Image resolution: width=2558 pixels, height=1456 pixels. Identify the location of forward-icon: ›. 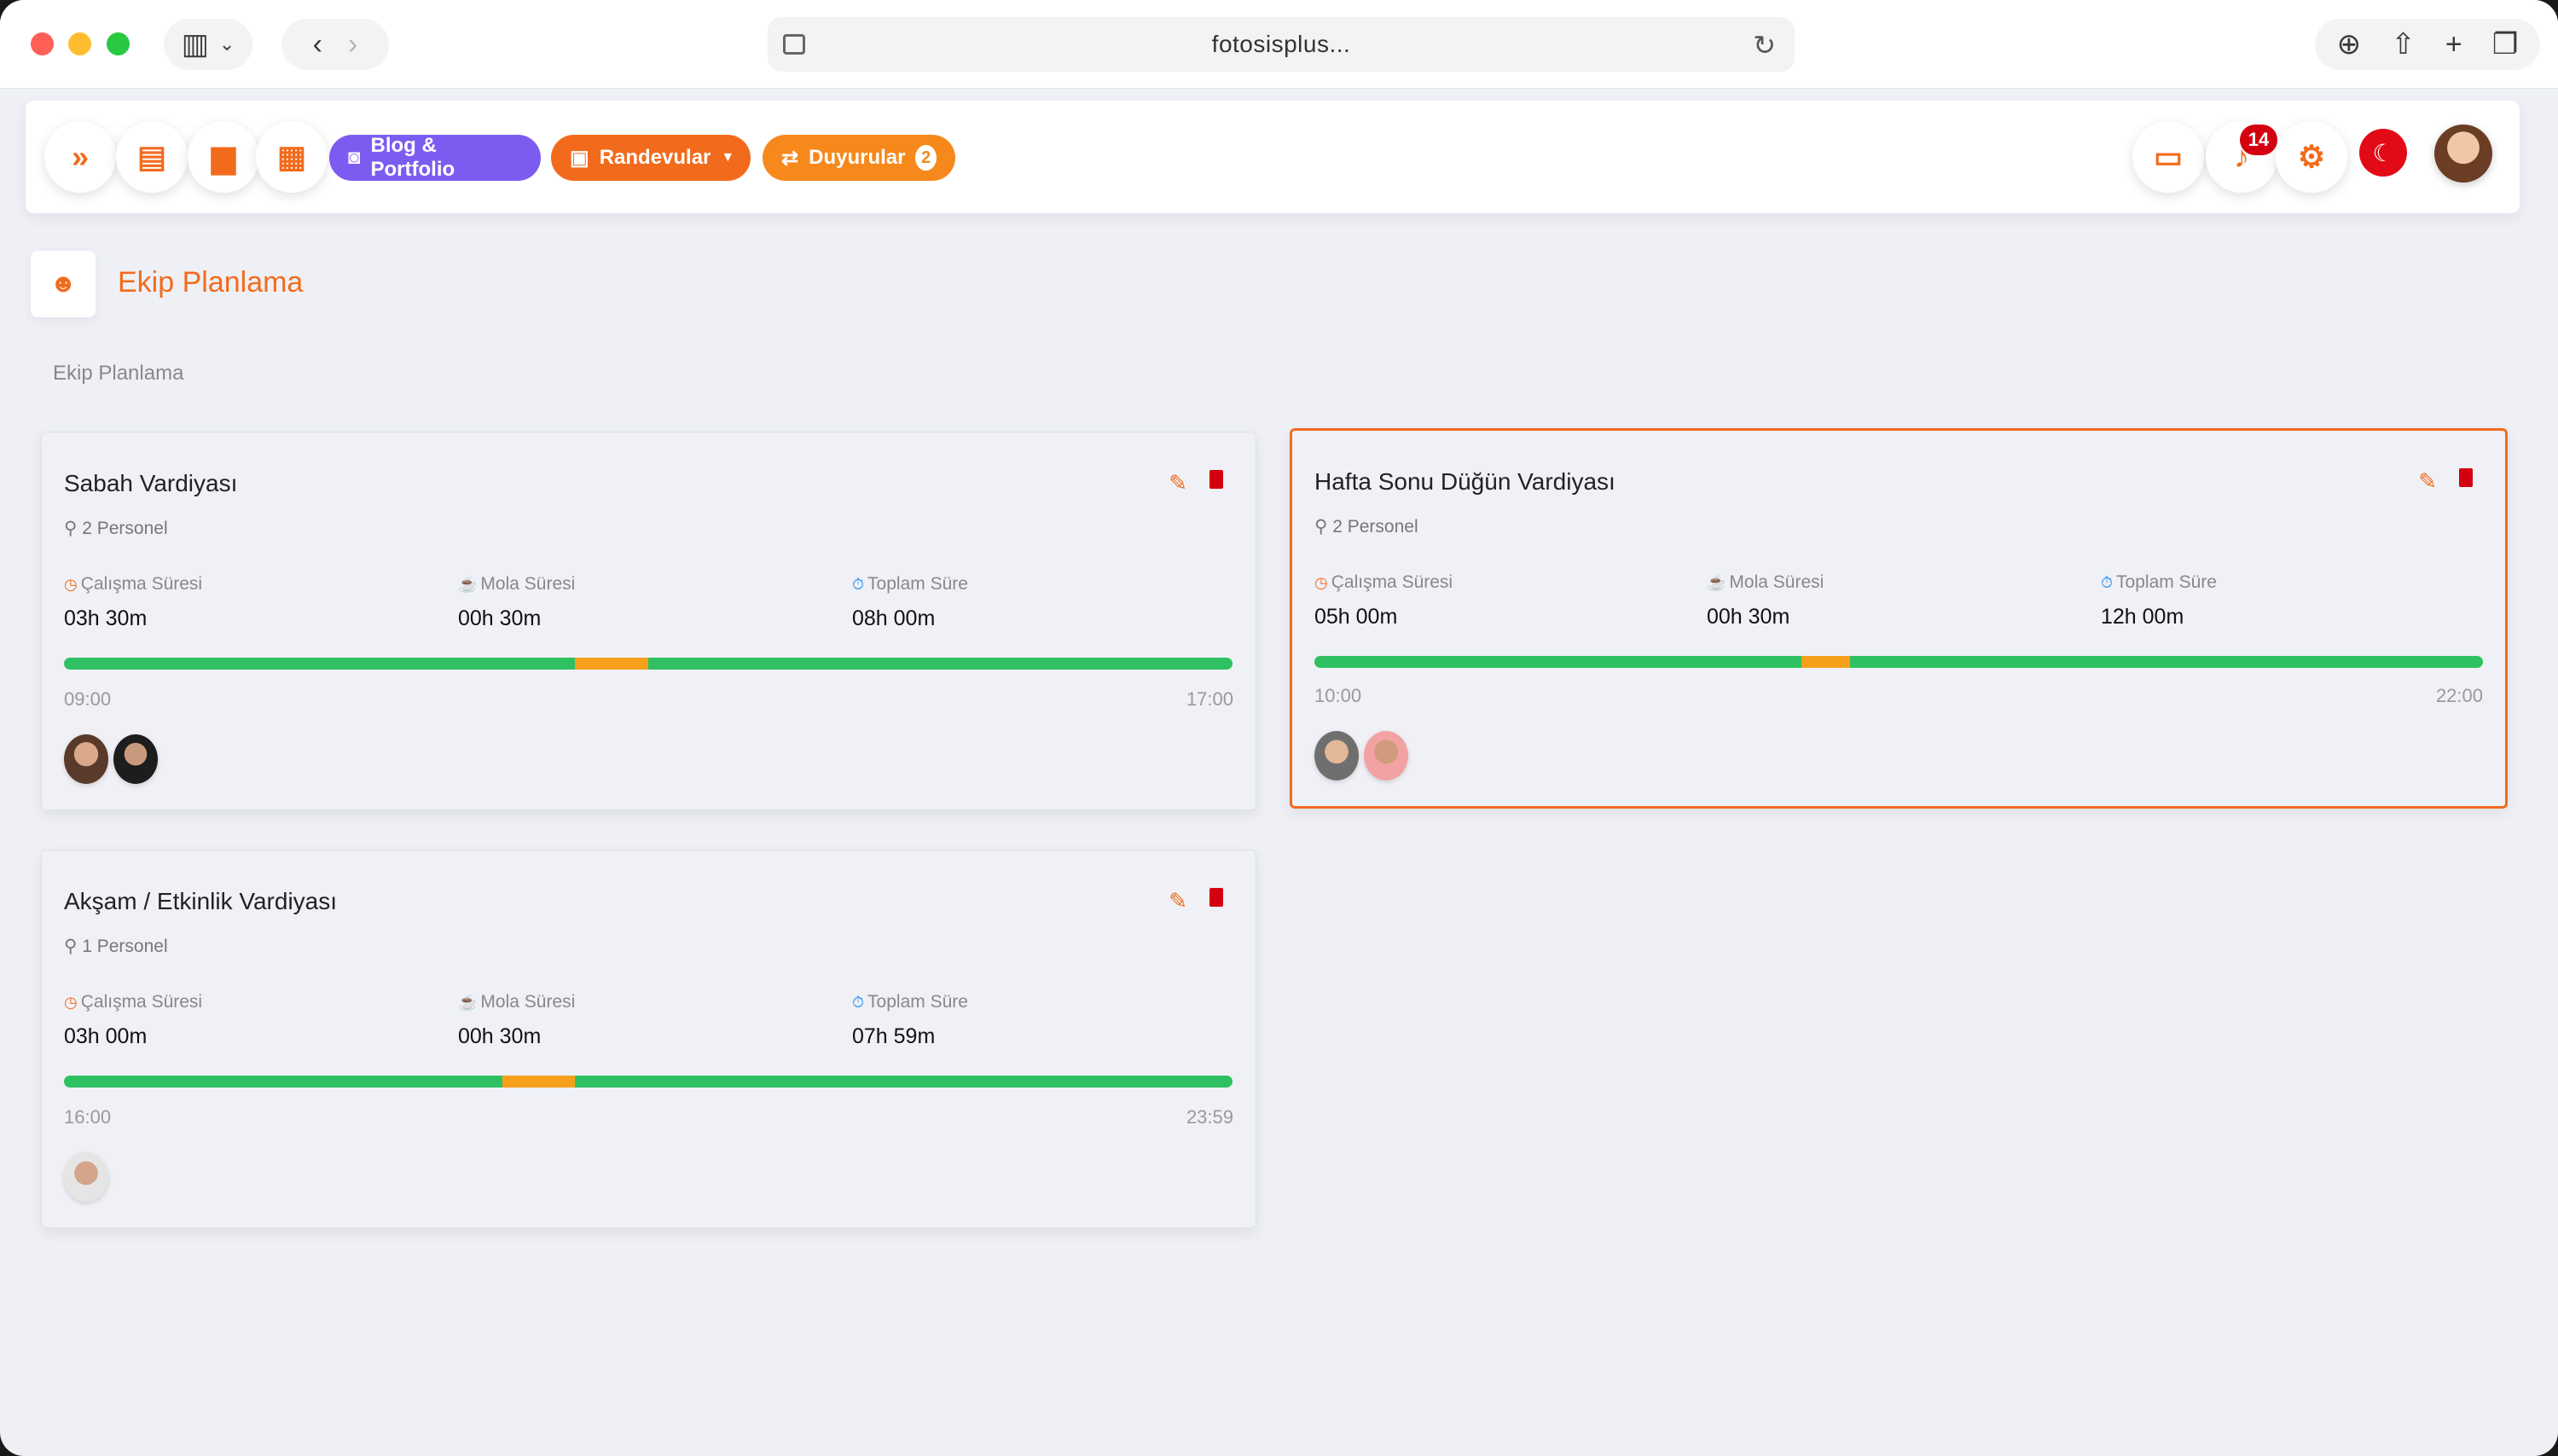
(352, 44).